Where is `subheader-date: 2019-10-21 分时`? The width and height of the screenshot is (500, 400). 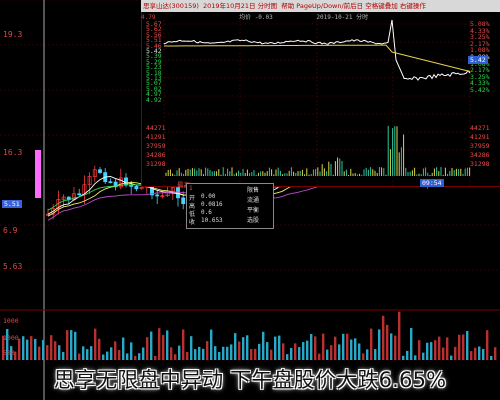
subheader-date: 2019-10-21 分时 is located at coordinates (342, 17).